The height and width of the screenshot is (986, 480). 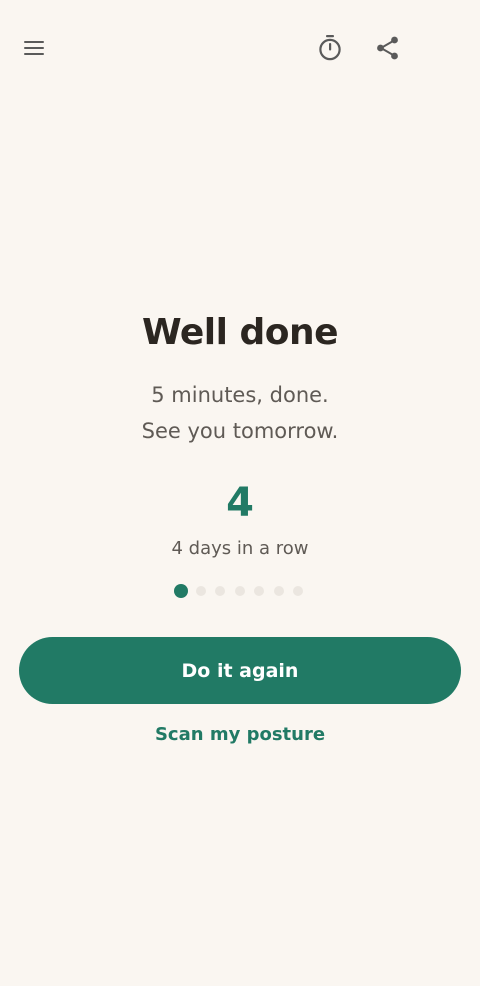 What do you see at coordinates (240, 48) in the screenshot?
I see `top-bar` at bounding box center [240, 48].